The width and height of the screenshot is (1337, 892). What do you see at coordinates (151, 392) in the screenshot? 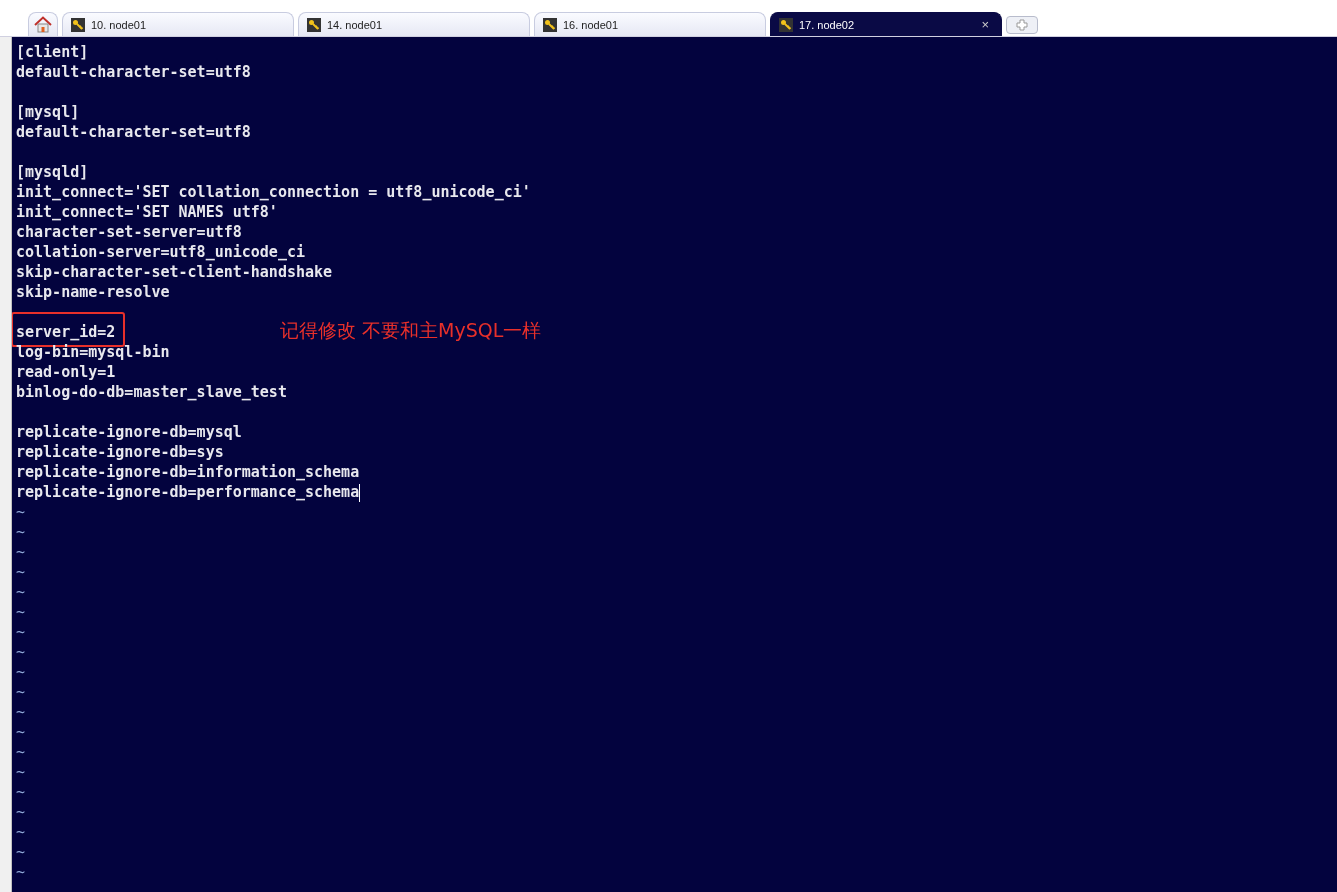
I see `code-line: binlog-do-db=master_slave_test` at bounding box center [151, 392].